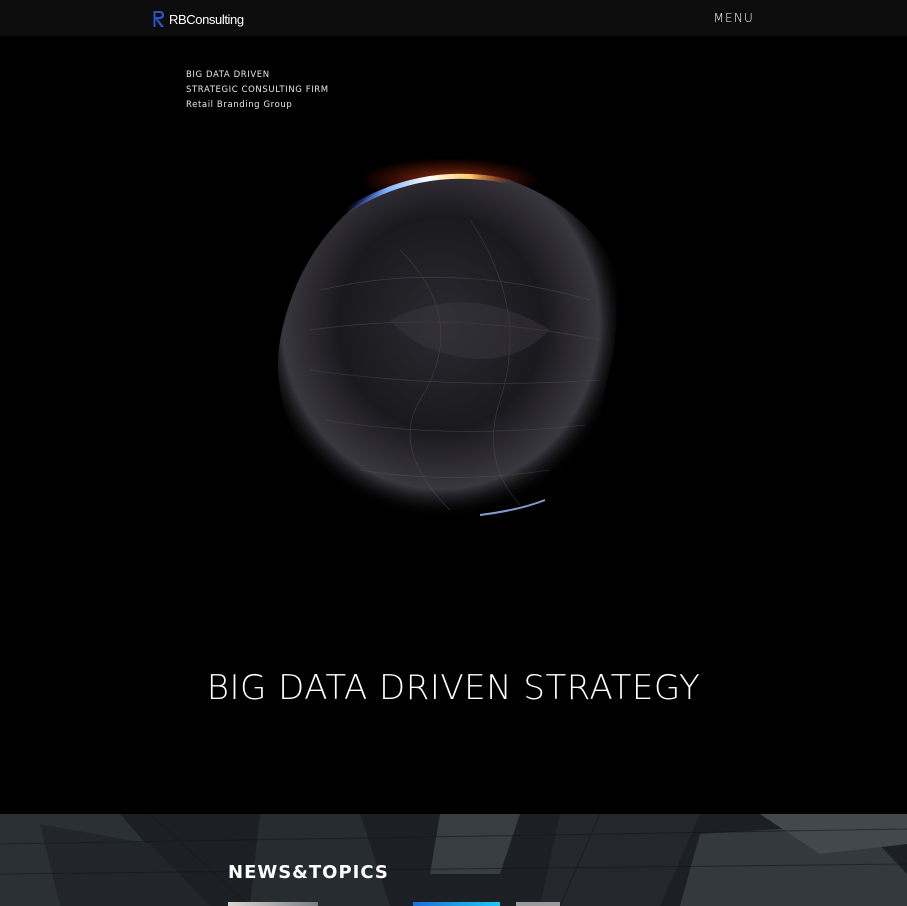 This screenshot has width=907, height=906. I want to click on city-aerial-background, so click(453, 860).